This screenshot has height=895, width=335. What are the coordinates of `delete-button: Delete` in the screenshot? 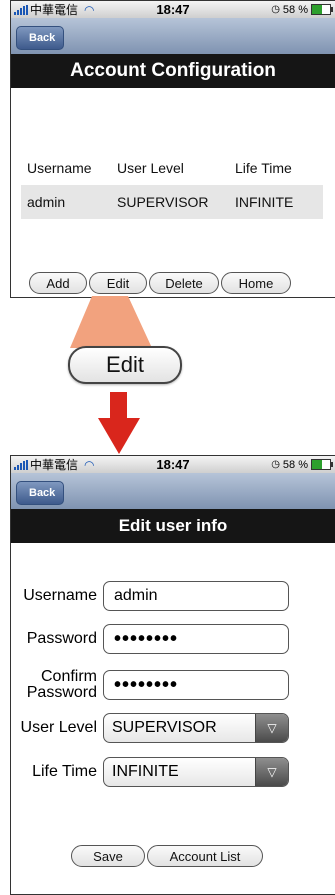 It's located at (184, 283).